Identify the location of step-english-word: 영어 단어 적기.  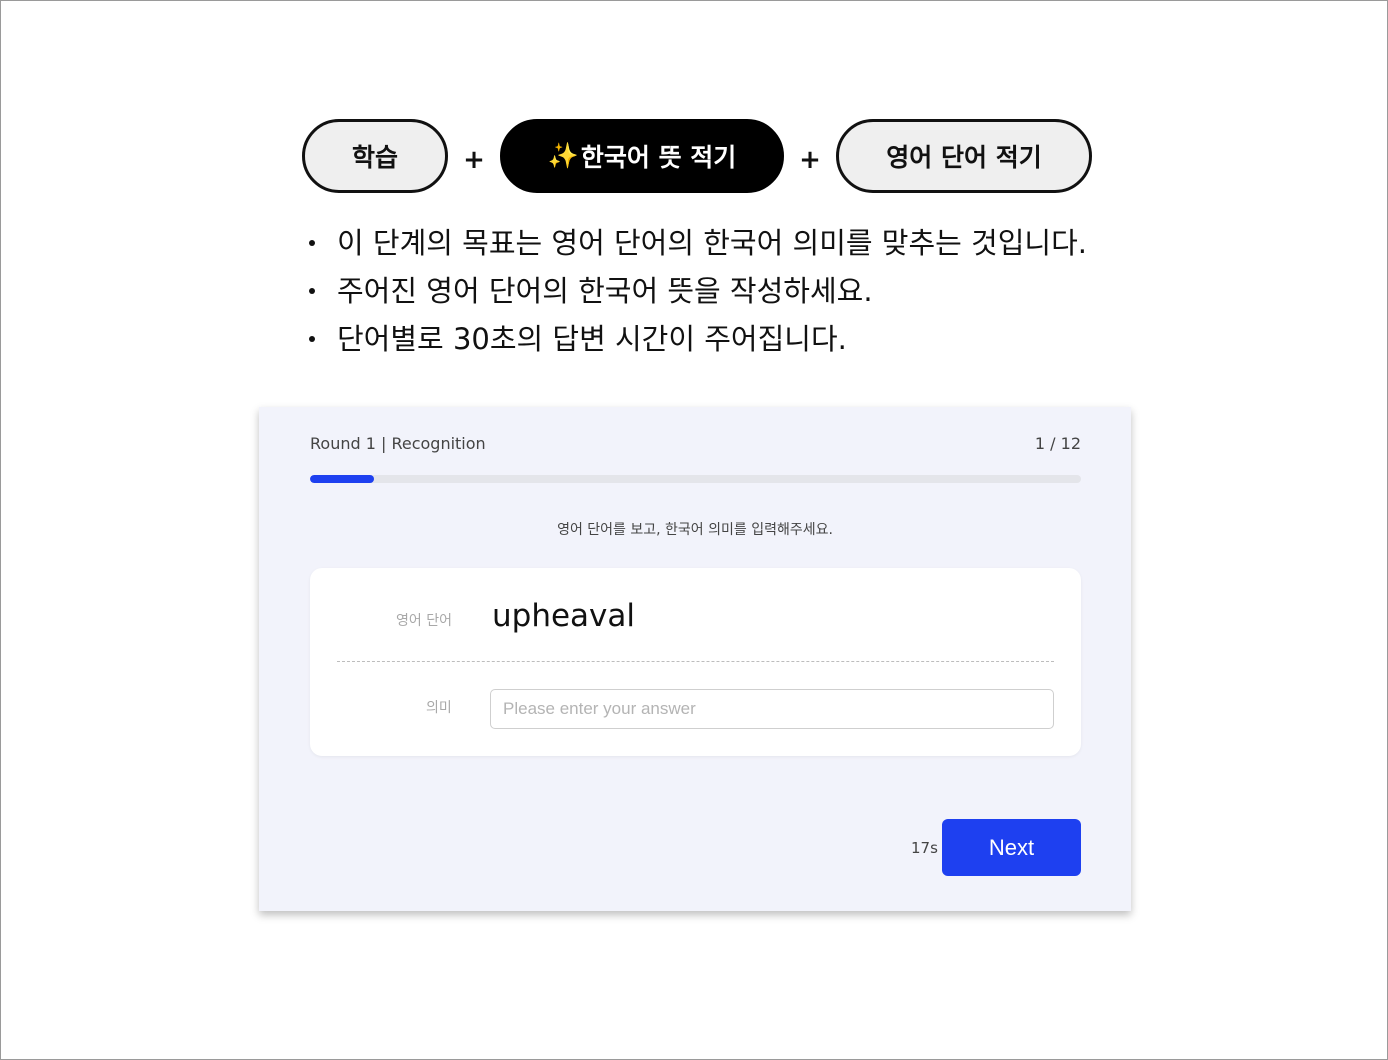
(964, 156).